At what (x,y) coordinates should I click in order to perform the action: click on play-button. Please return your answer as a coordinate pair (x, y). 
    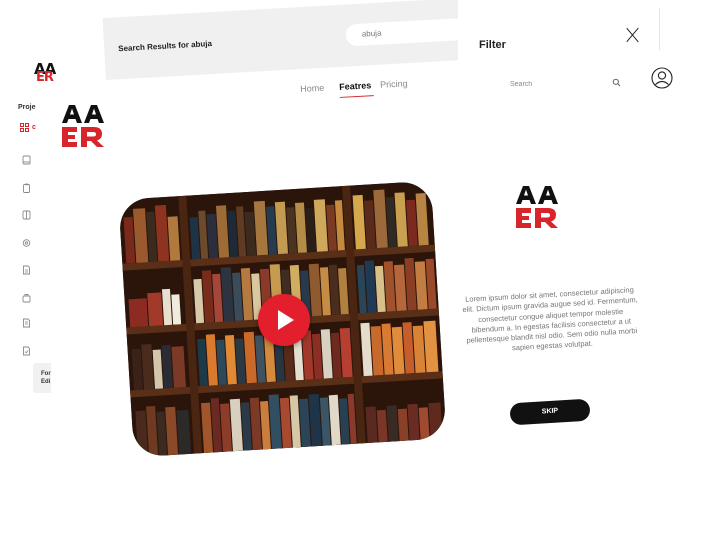
    Looking at the image, I should click on (284, 320).